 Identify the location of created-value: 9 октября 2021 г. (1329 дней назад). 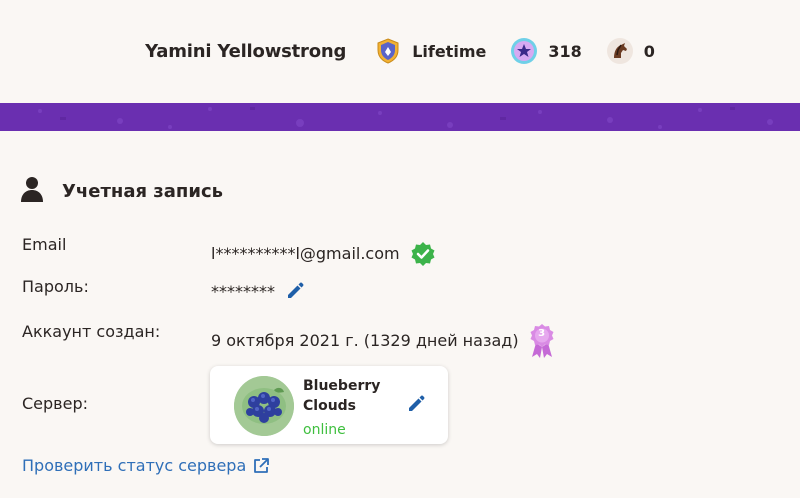
(365, 340).